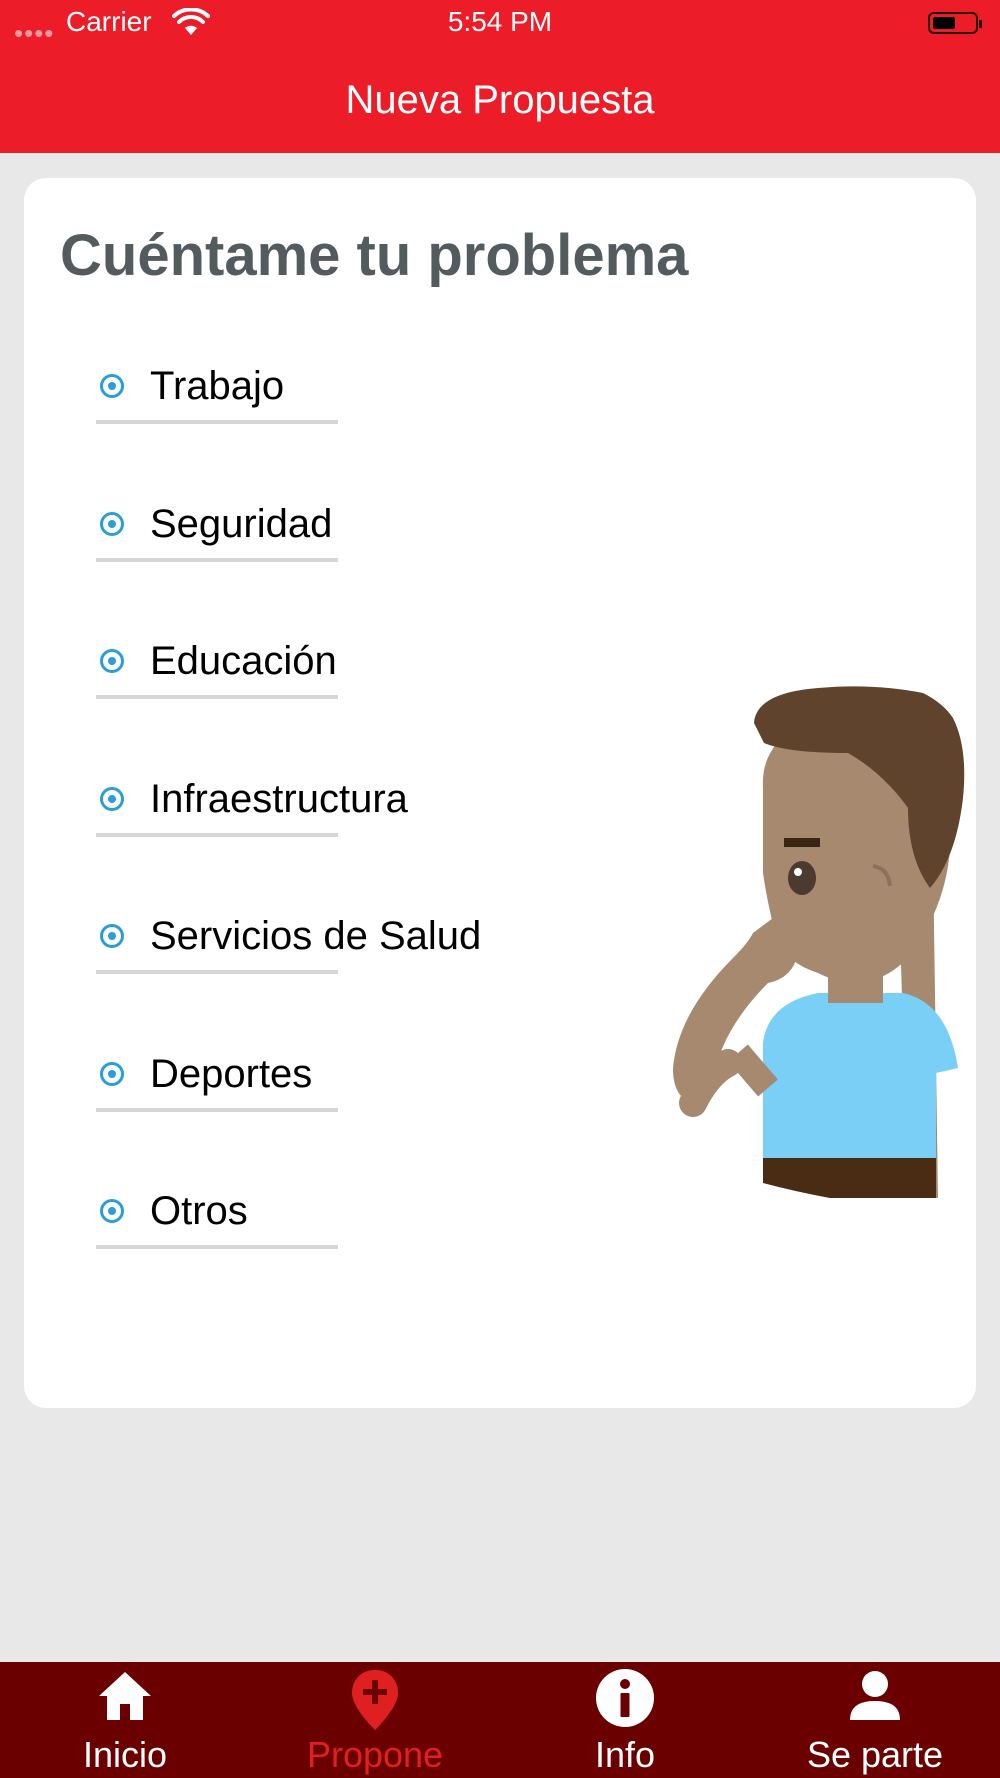  What do you see at coordinates (356, 397) in the screenshot?
I see `option-trabajo: Trabajo` at bounding box center [356, 397].